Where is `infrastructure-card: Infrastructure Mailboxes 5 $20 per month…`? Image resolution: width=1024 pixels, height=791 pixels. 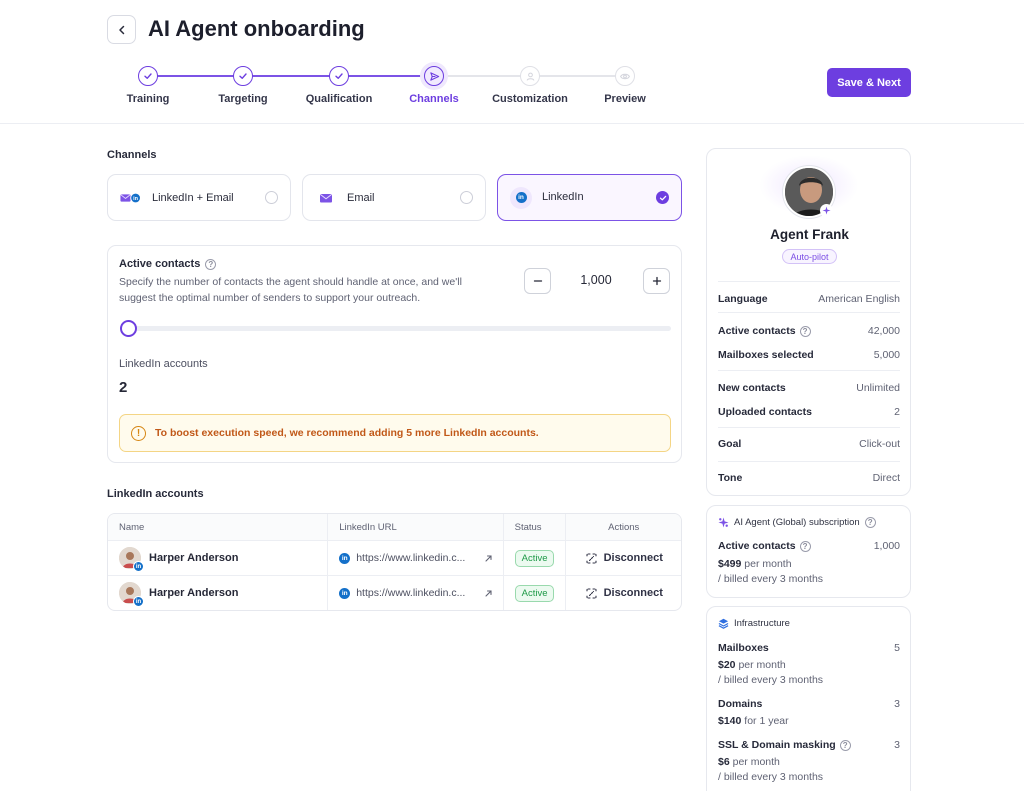
infrastructure-card: Infrastructure Mailboxes 5 $20 per month… is located at coordinates (808, 698).